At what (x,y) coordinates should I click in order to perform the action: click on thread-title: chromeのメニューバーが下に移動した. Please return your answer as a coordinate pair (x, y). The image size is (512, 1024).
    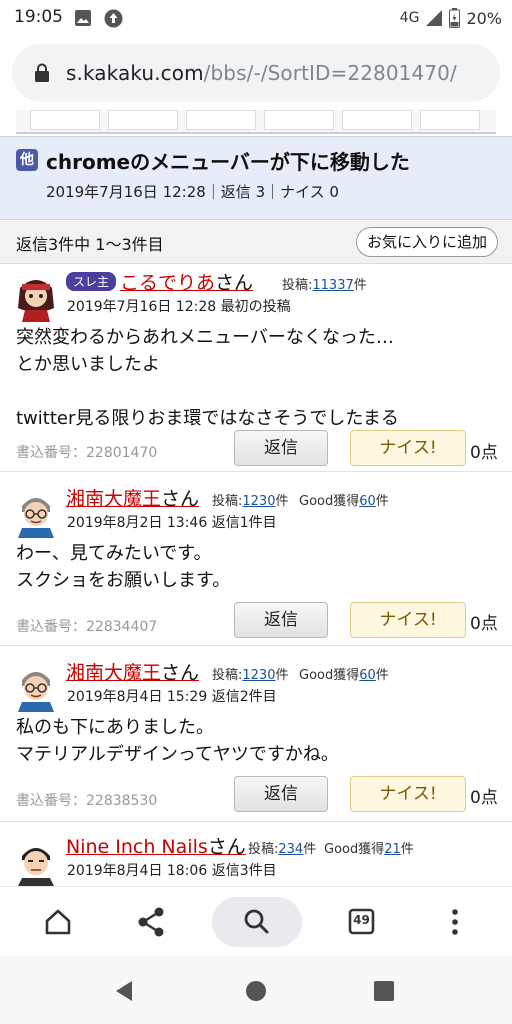
    Looking at the image, I should click on (228, 162).